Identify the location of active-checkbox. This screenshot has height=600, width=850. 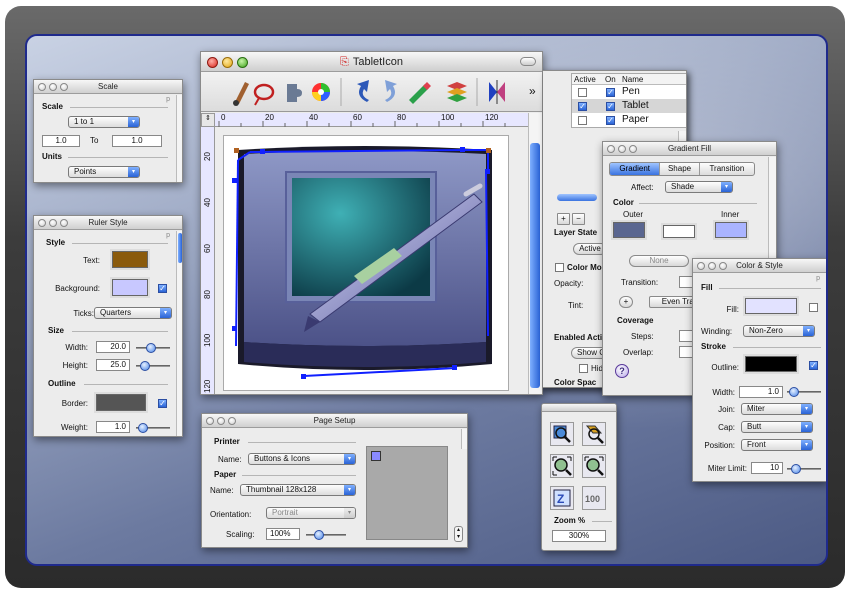
(582, 120).